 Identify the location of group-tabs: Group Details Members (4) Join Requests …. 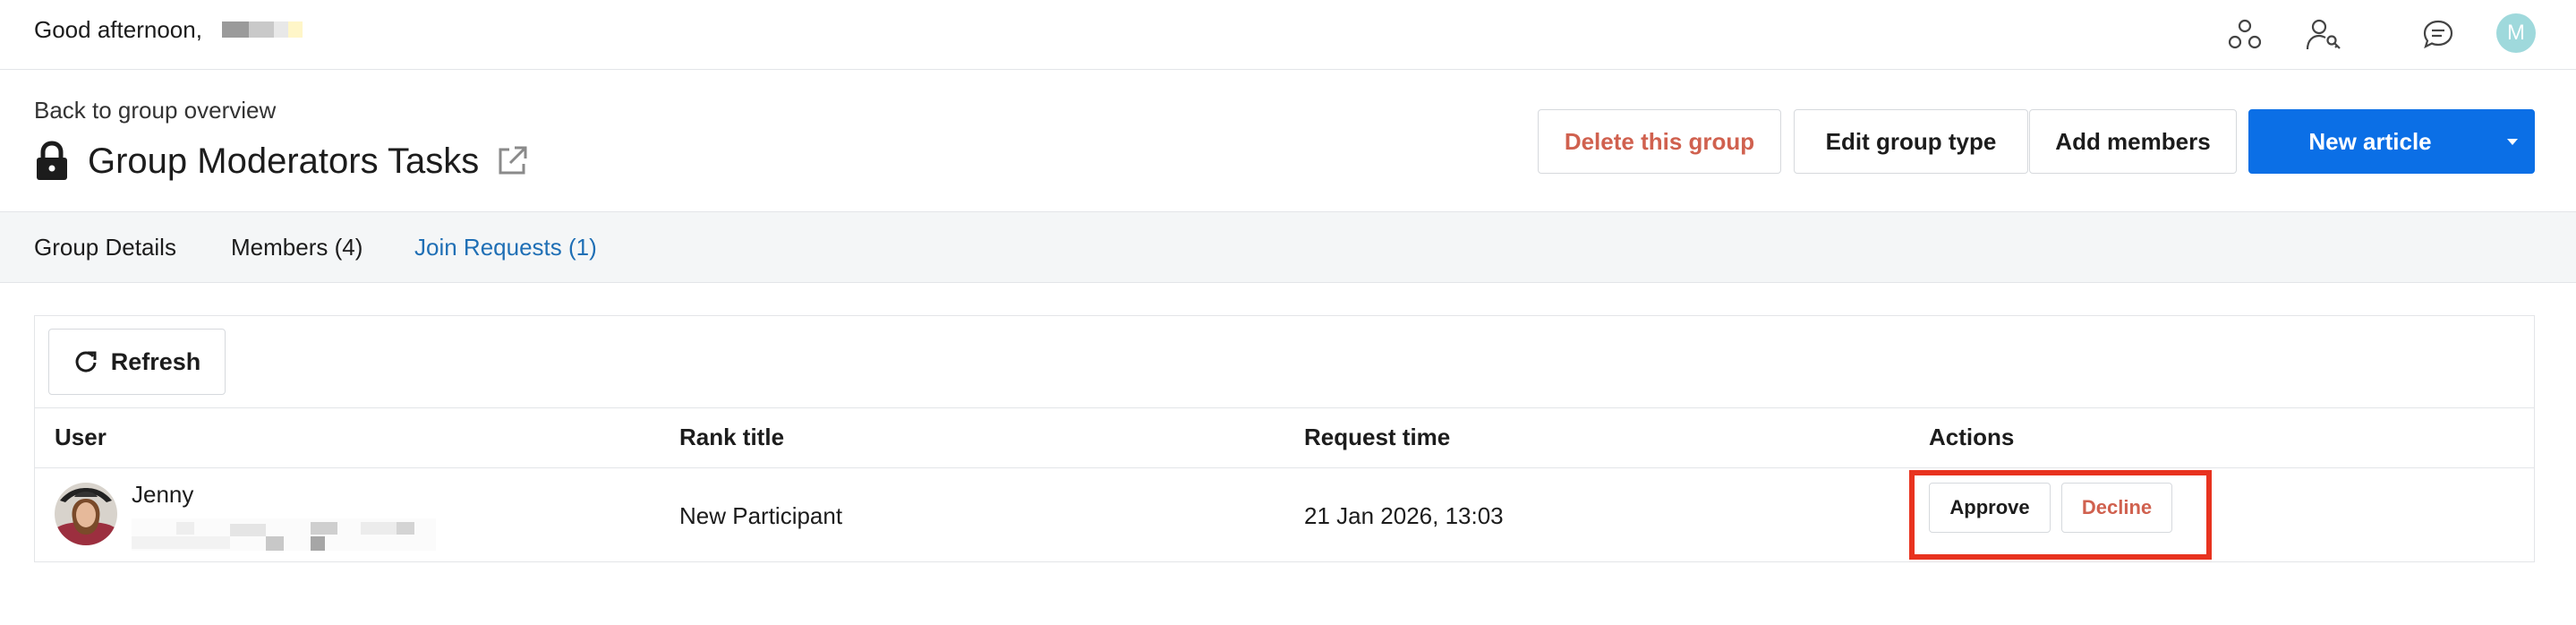
(1288, 247).